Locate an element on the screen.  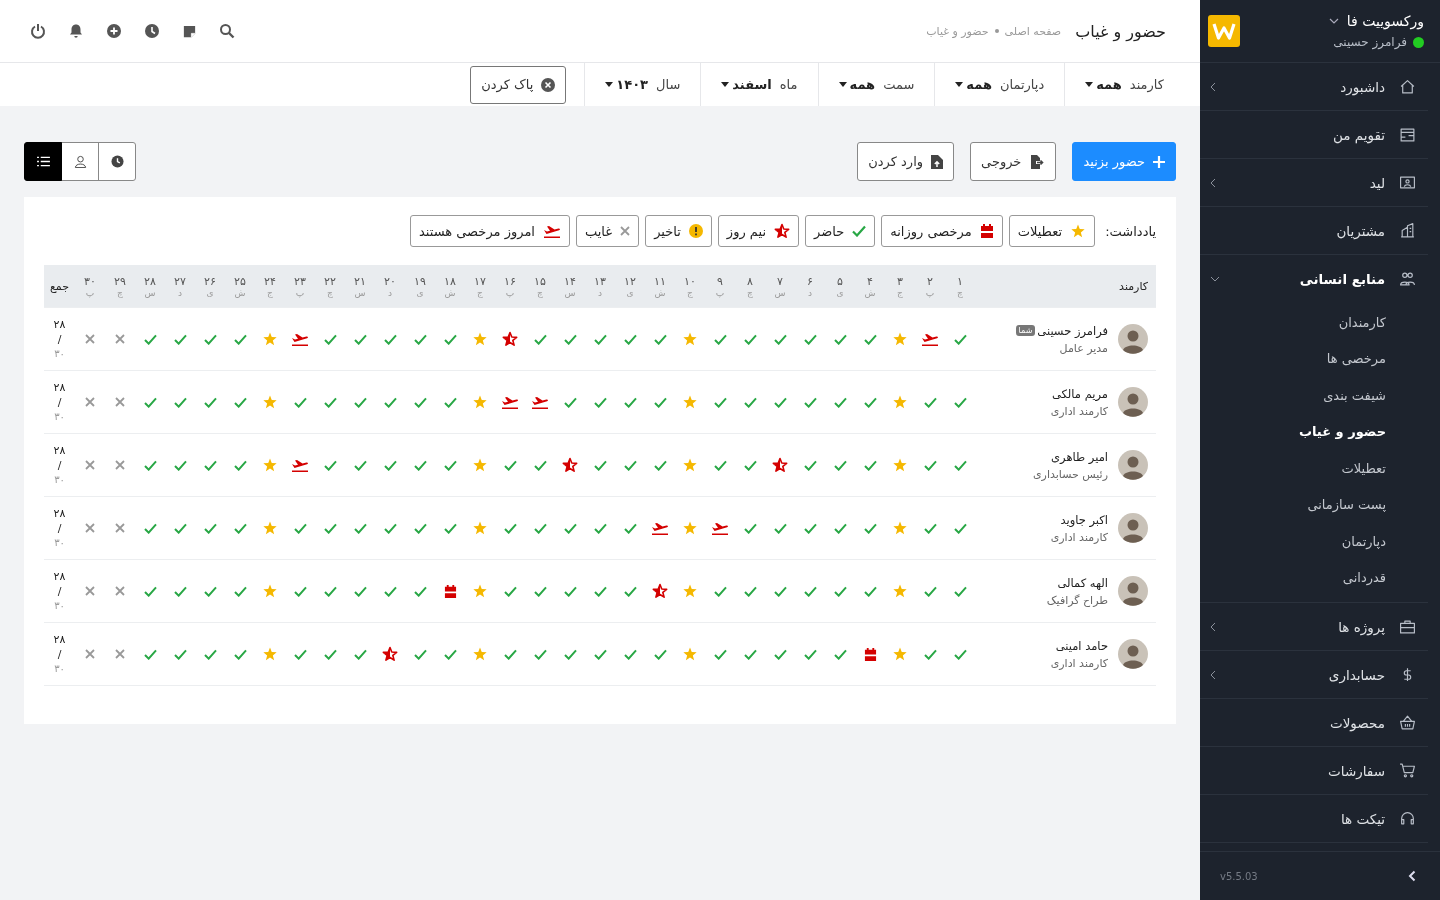
airplane-icon is located at coordinates (720, 528).